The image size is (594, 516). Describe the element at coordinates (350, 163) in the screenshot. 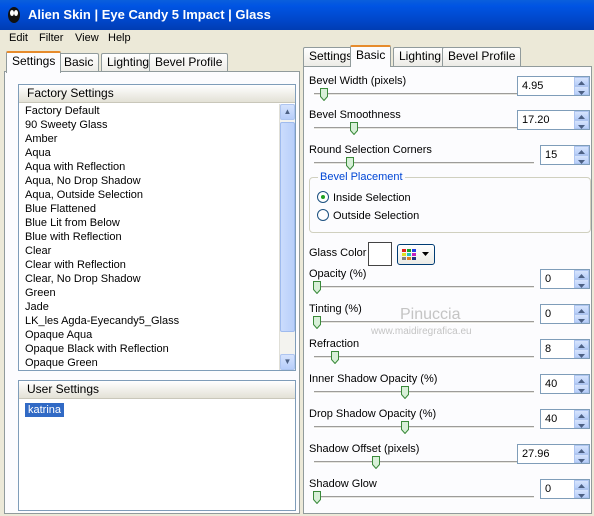

I see `round-selection-corners-slider-thumb` at that location.